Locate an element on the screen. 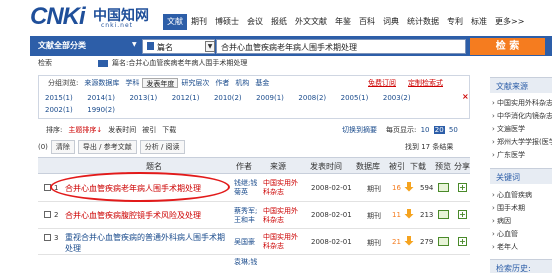 Image resolution: width=552 pixels, height=273 pixels. search-field-select: 篇名 ▼ is located at coordinates (178, 46).